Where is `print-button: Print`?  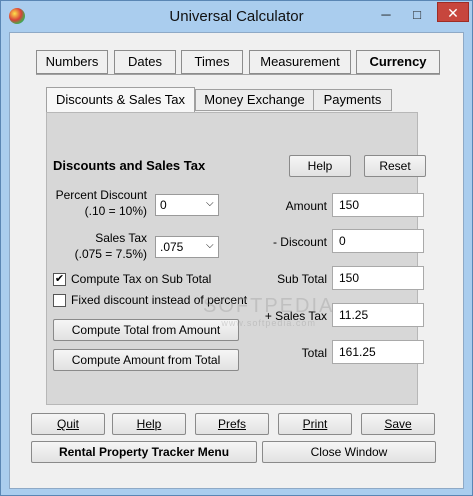 print-button: Print is located at coordinates (315, 424).